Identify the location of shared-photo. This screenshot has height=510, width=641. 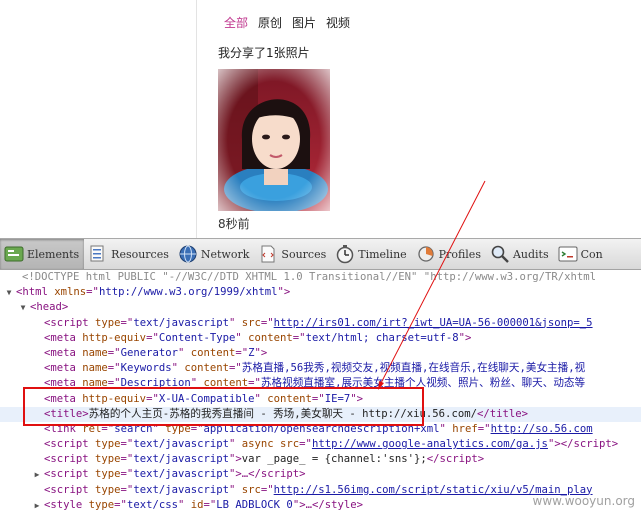
(274, 140).